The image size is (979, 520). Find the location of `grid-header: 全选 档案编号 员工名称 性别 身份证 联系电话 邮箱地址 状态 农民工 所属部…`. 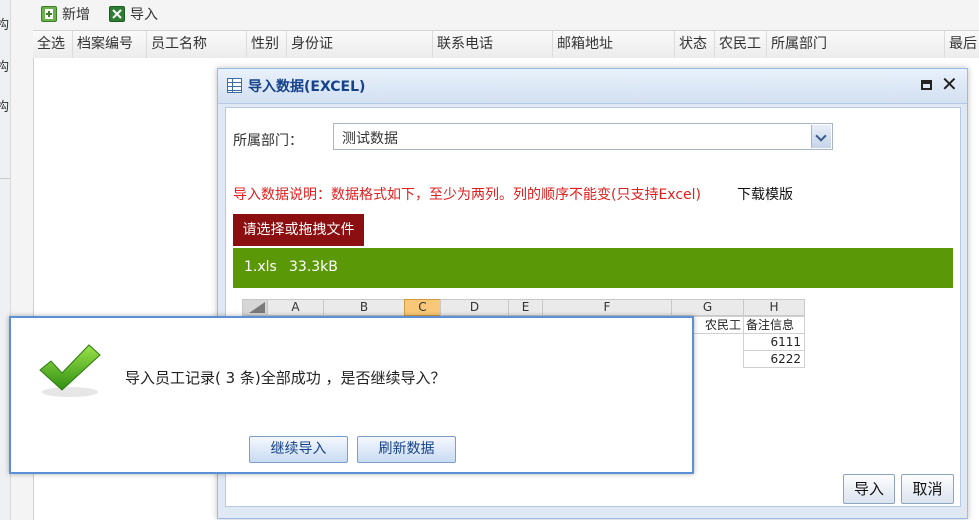

grid-header: 全选 档案编号 员工名称 性别 身份证 联系电话 邮箱地址 状态 农民工 所属部… is located at coordinates (506, 44).